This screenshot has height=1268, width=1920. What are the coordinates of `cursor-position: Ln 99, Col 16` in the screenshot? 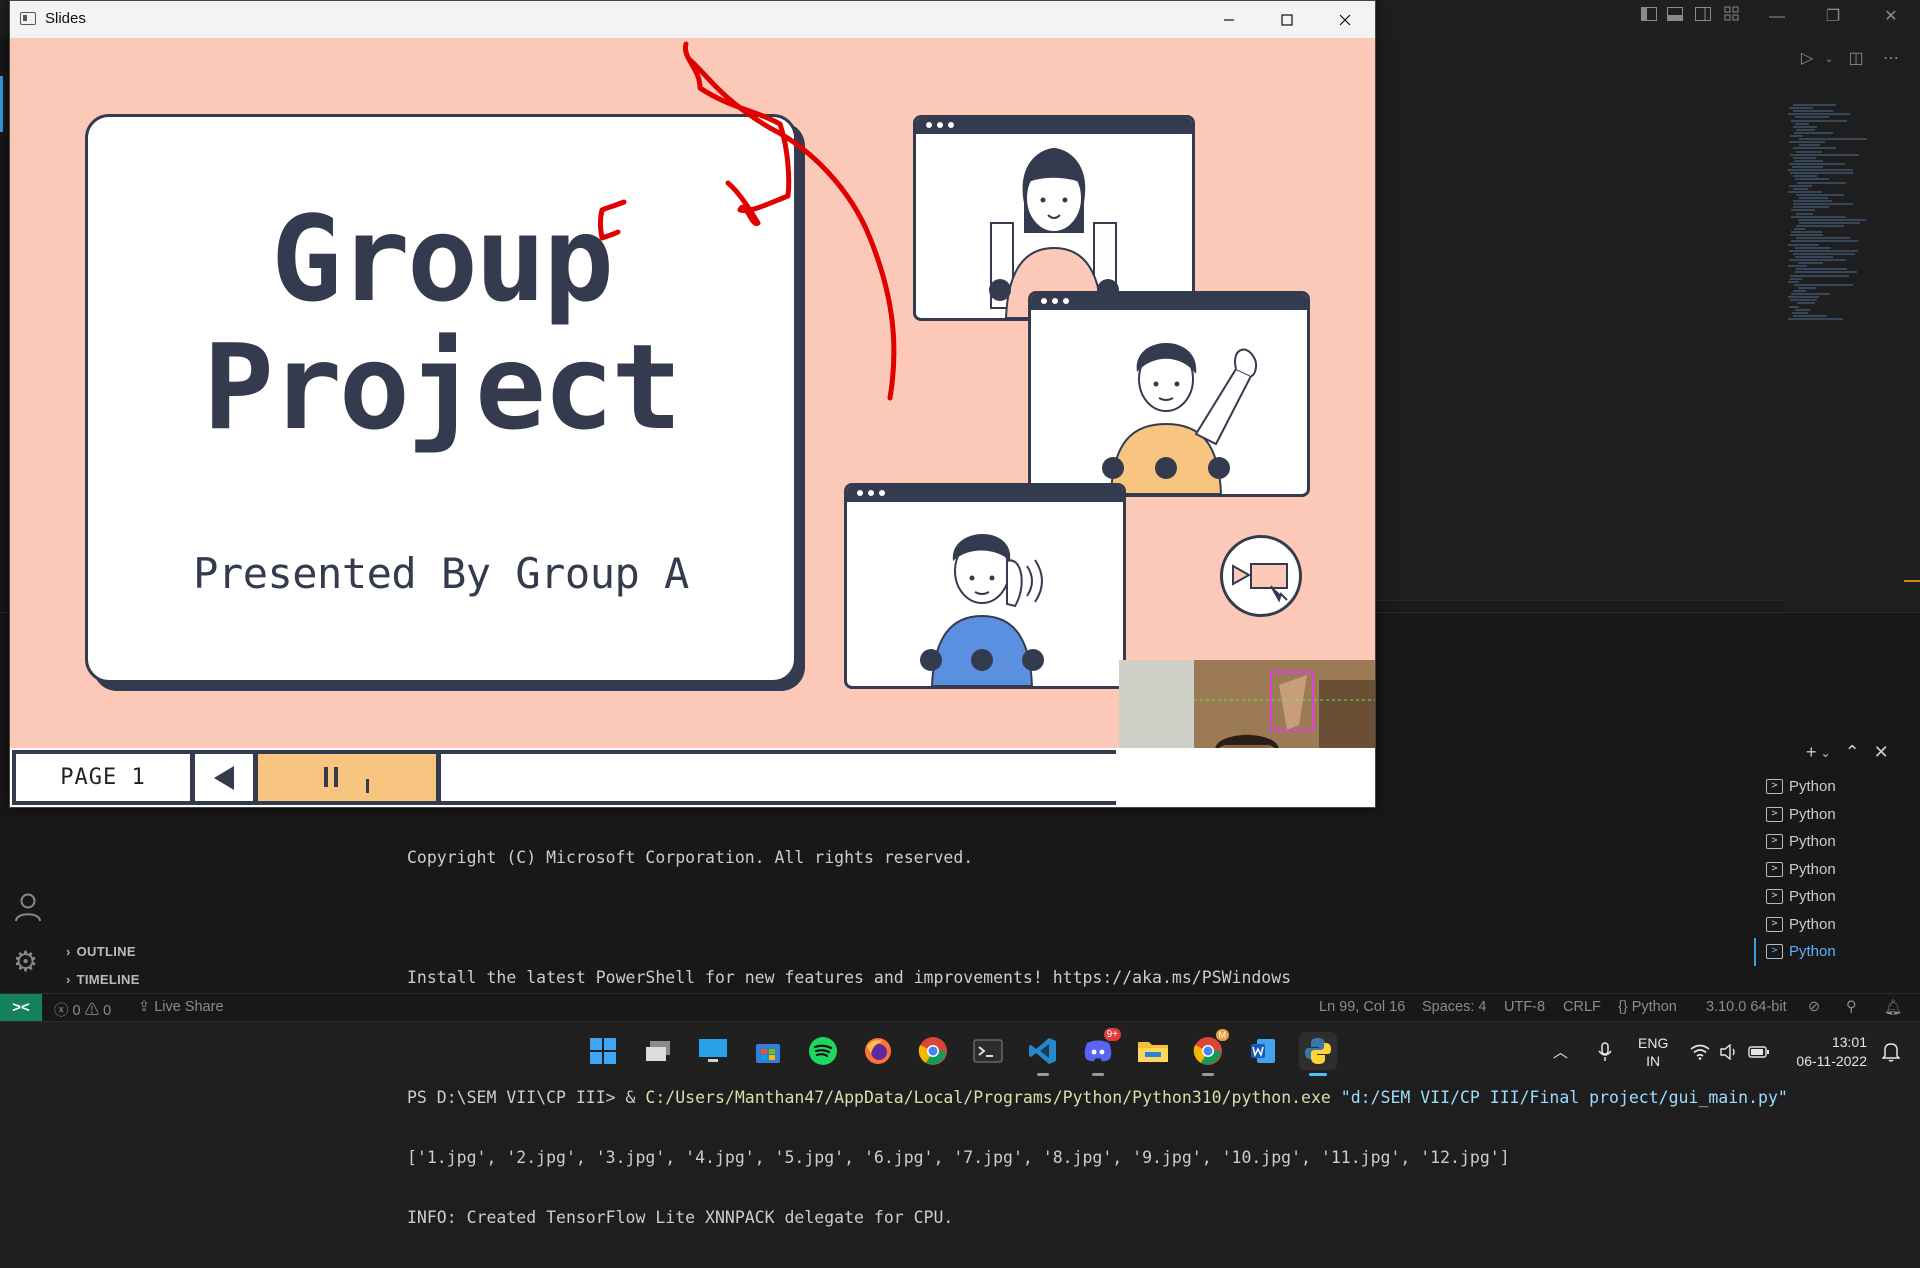 It's located at (1362, 1007).